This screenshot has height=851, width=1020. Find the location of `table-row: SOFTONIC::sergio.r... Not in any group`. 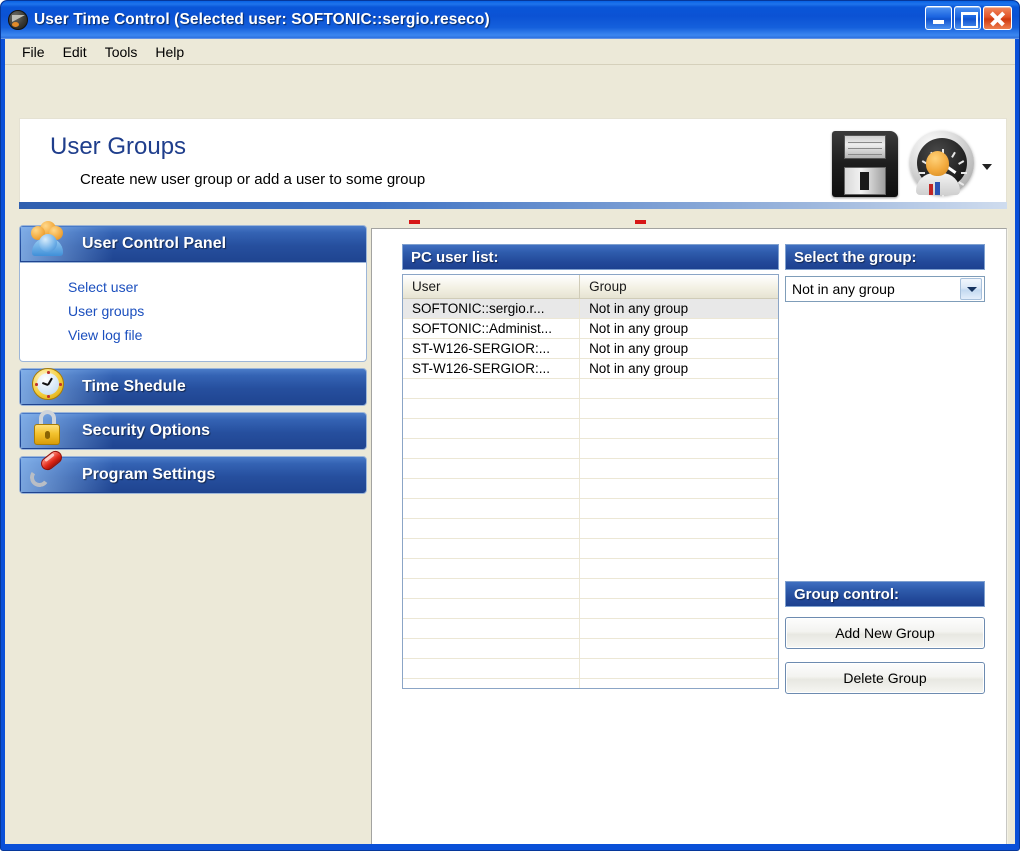

table-row: SOFTONIC::sergio.r... Not in any group is located at coordinates (590, 309).